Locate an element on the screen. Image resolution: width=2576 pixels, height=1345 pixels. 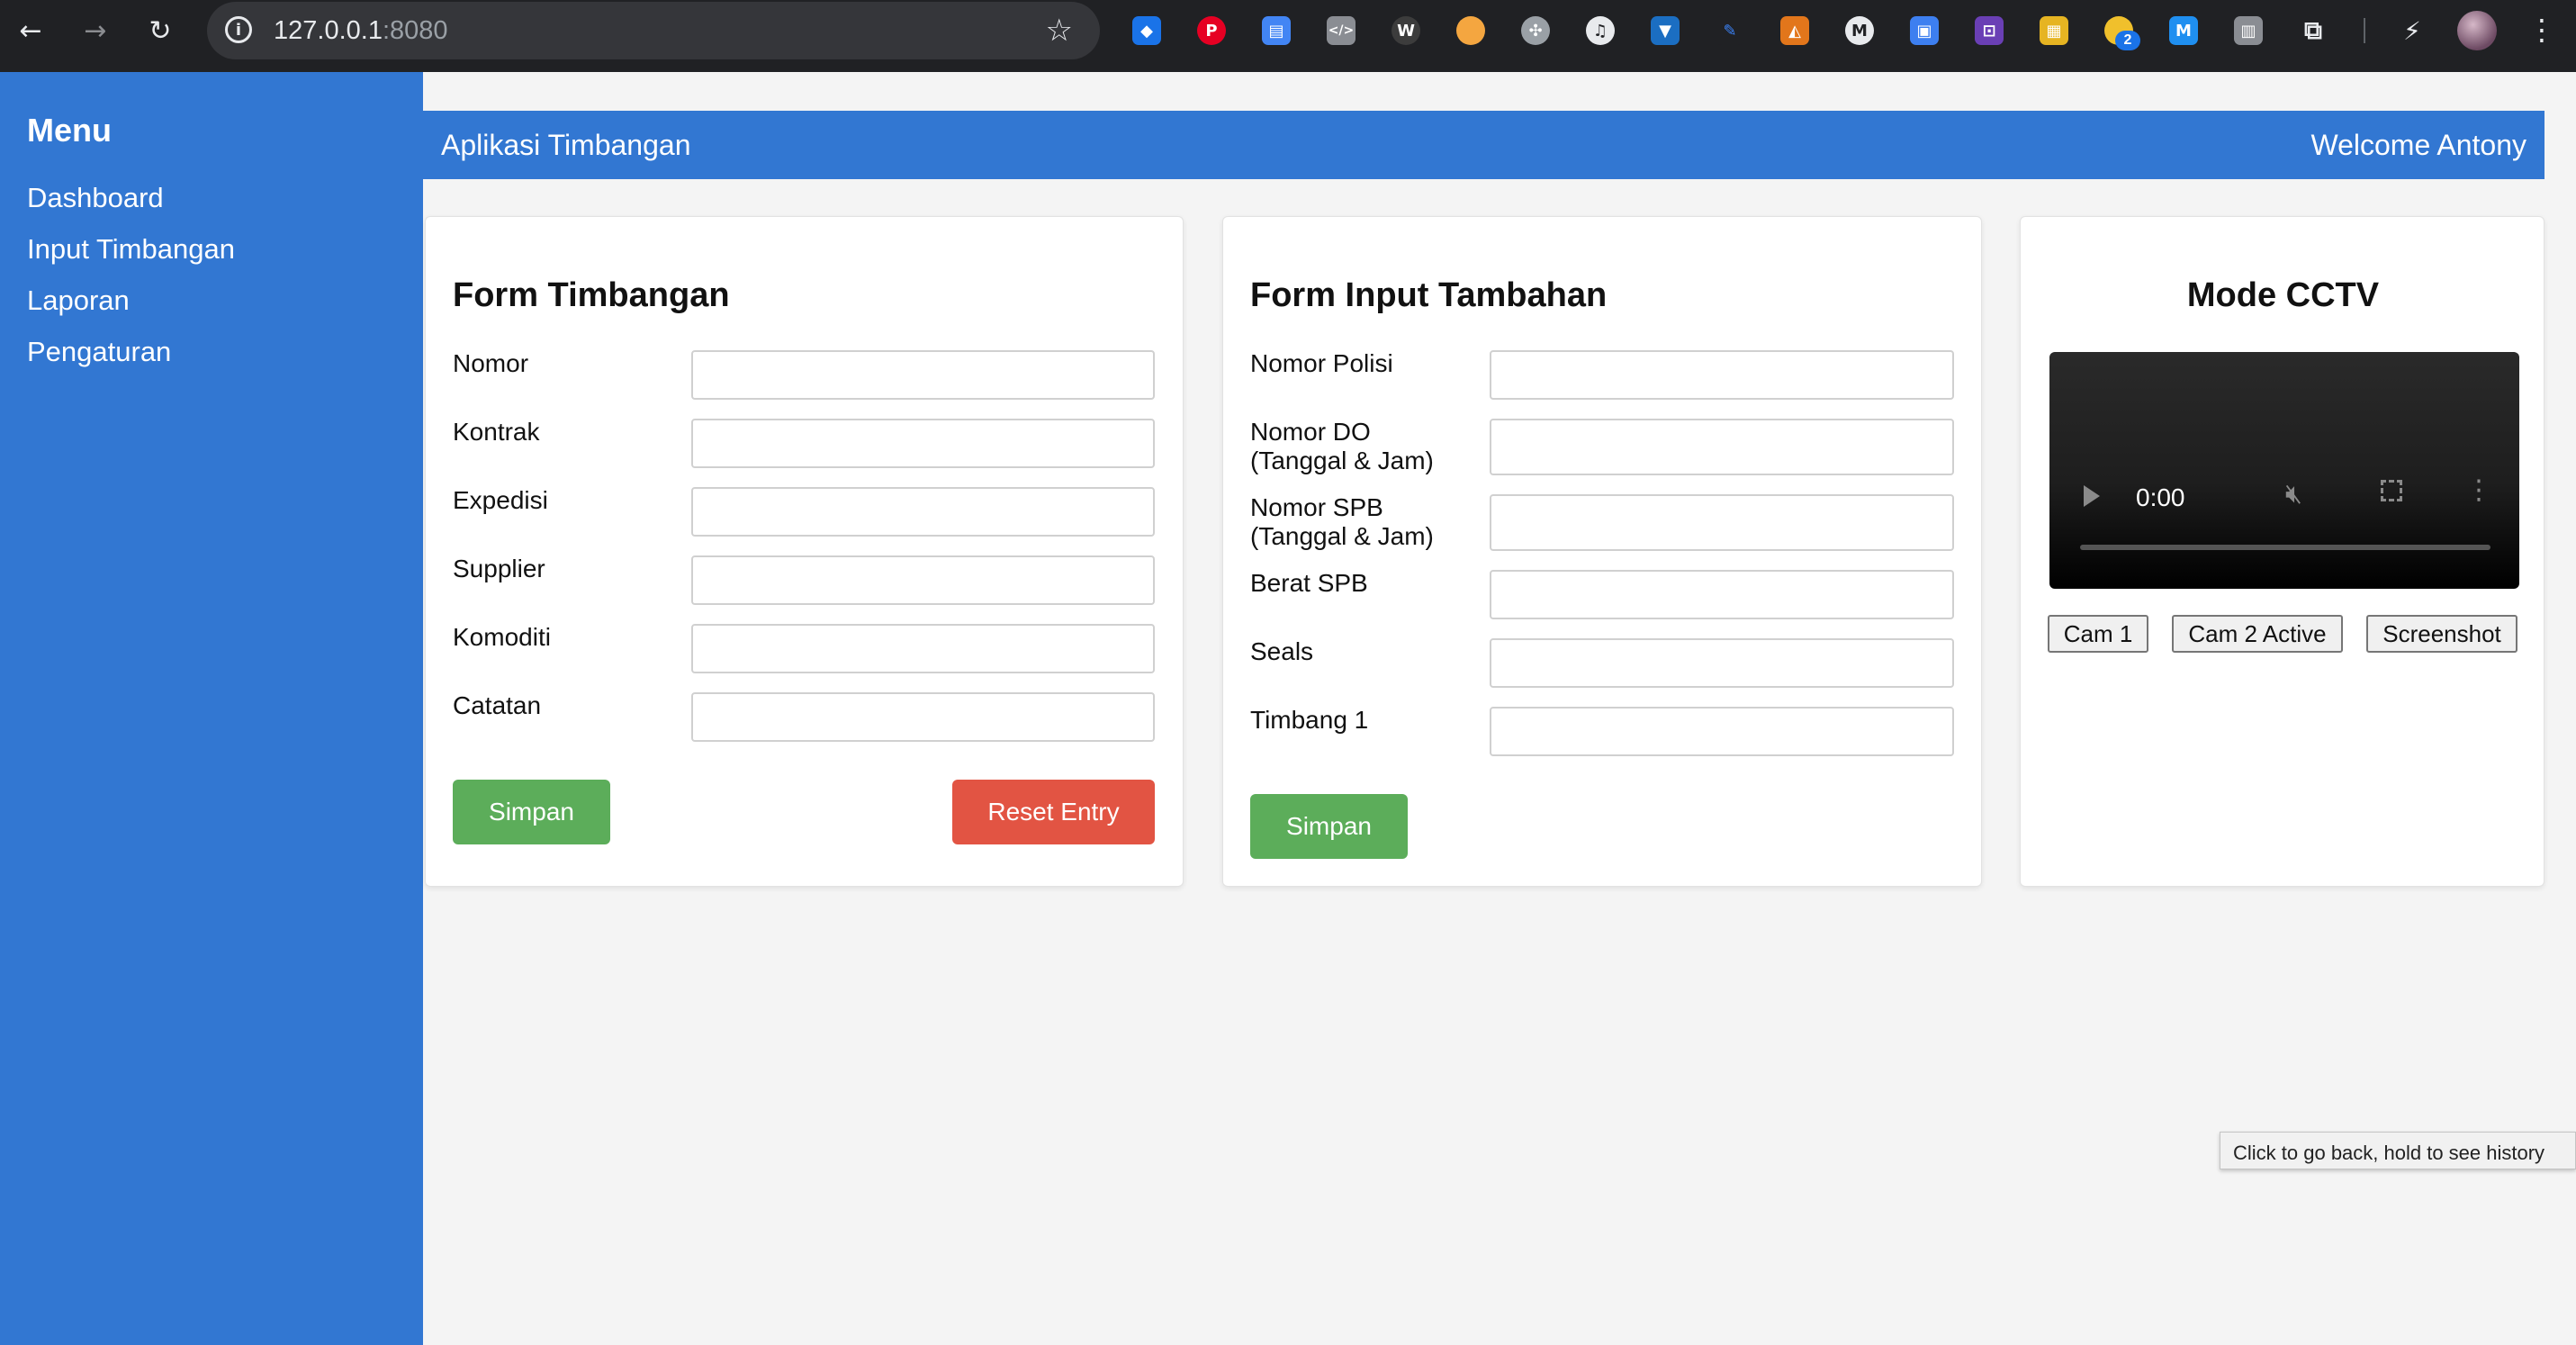
nomor-spb-label-line1: Nomor SPB is located at coordinates (1316, 507).